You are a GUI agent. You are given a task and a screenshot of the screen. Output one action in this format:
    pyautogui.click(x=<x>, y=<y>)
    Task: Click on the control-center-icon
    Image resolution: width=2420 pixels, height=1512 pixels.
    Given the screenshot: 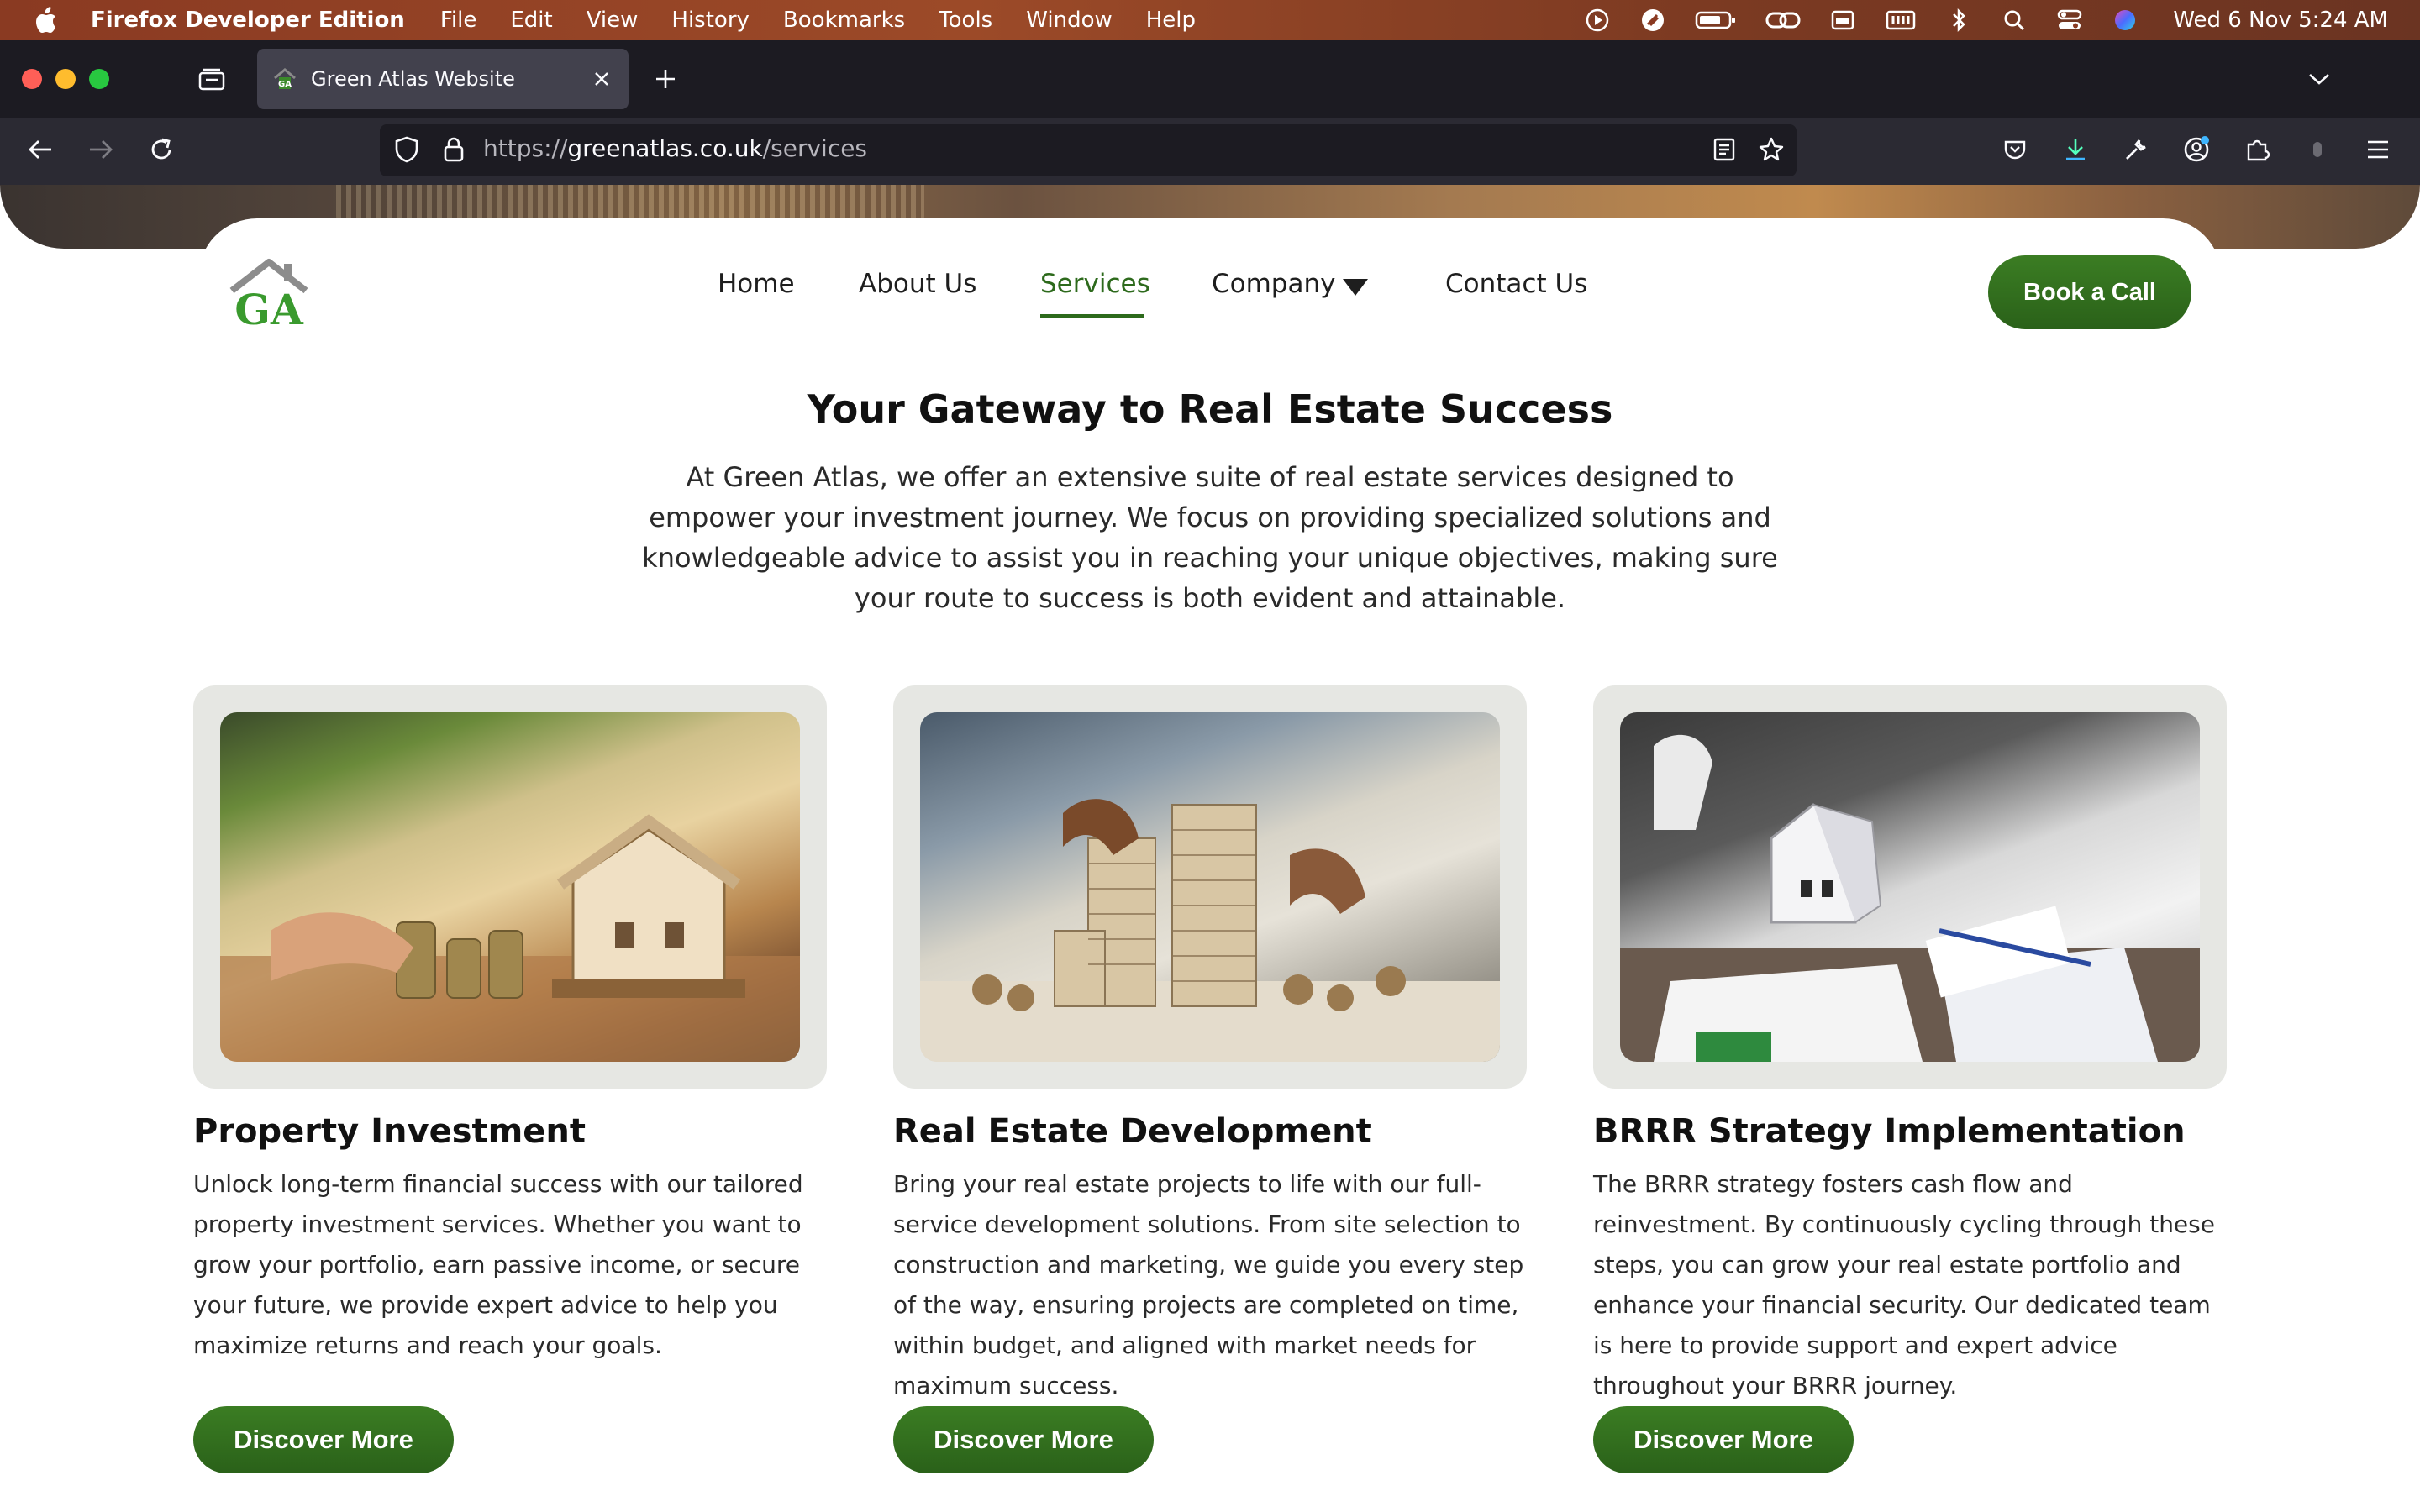 What is the action you would take?
    pyautogui.click(x=2069, y=20)
    